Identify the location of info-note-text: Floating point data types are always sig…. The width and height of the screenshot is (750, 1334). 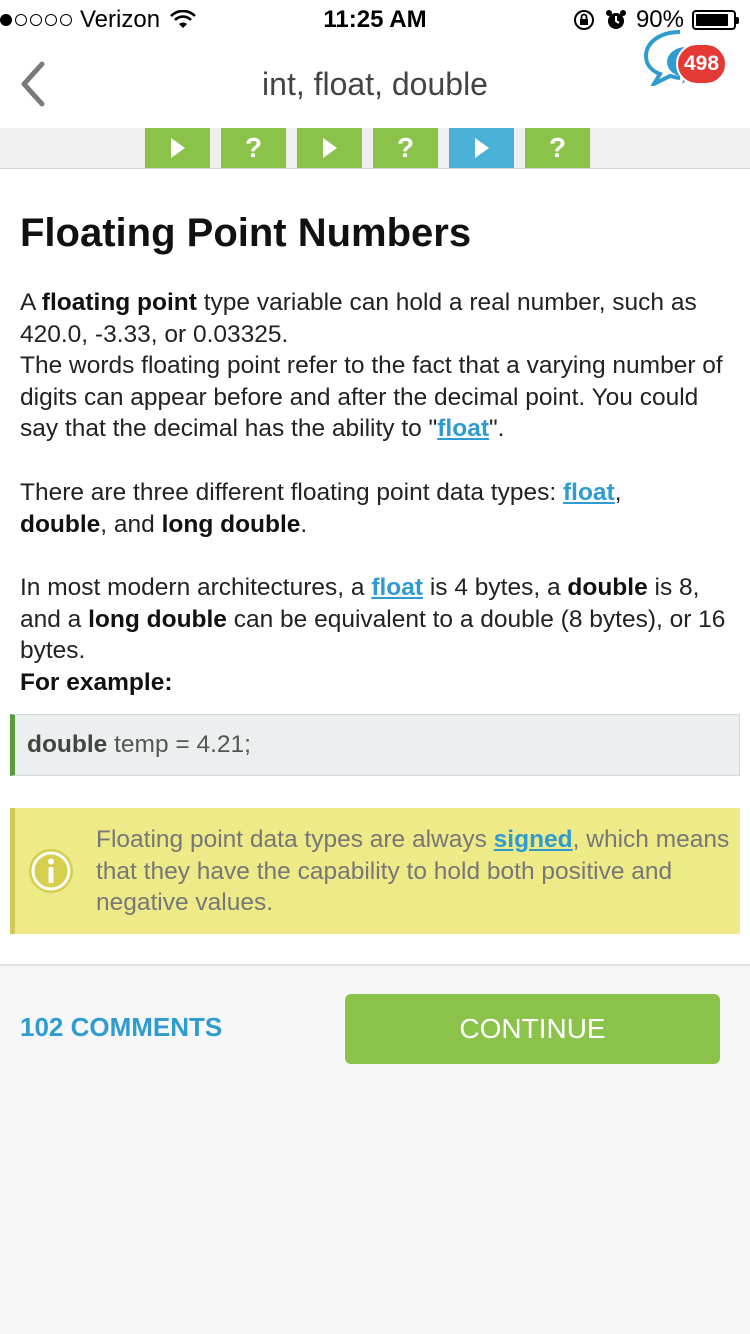
(413, 871).